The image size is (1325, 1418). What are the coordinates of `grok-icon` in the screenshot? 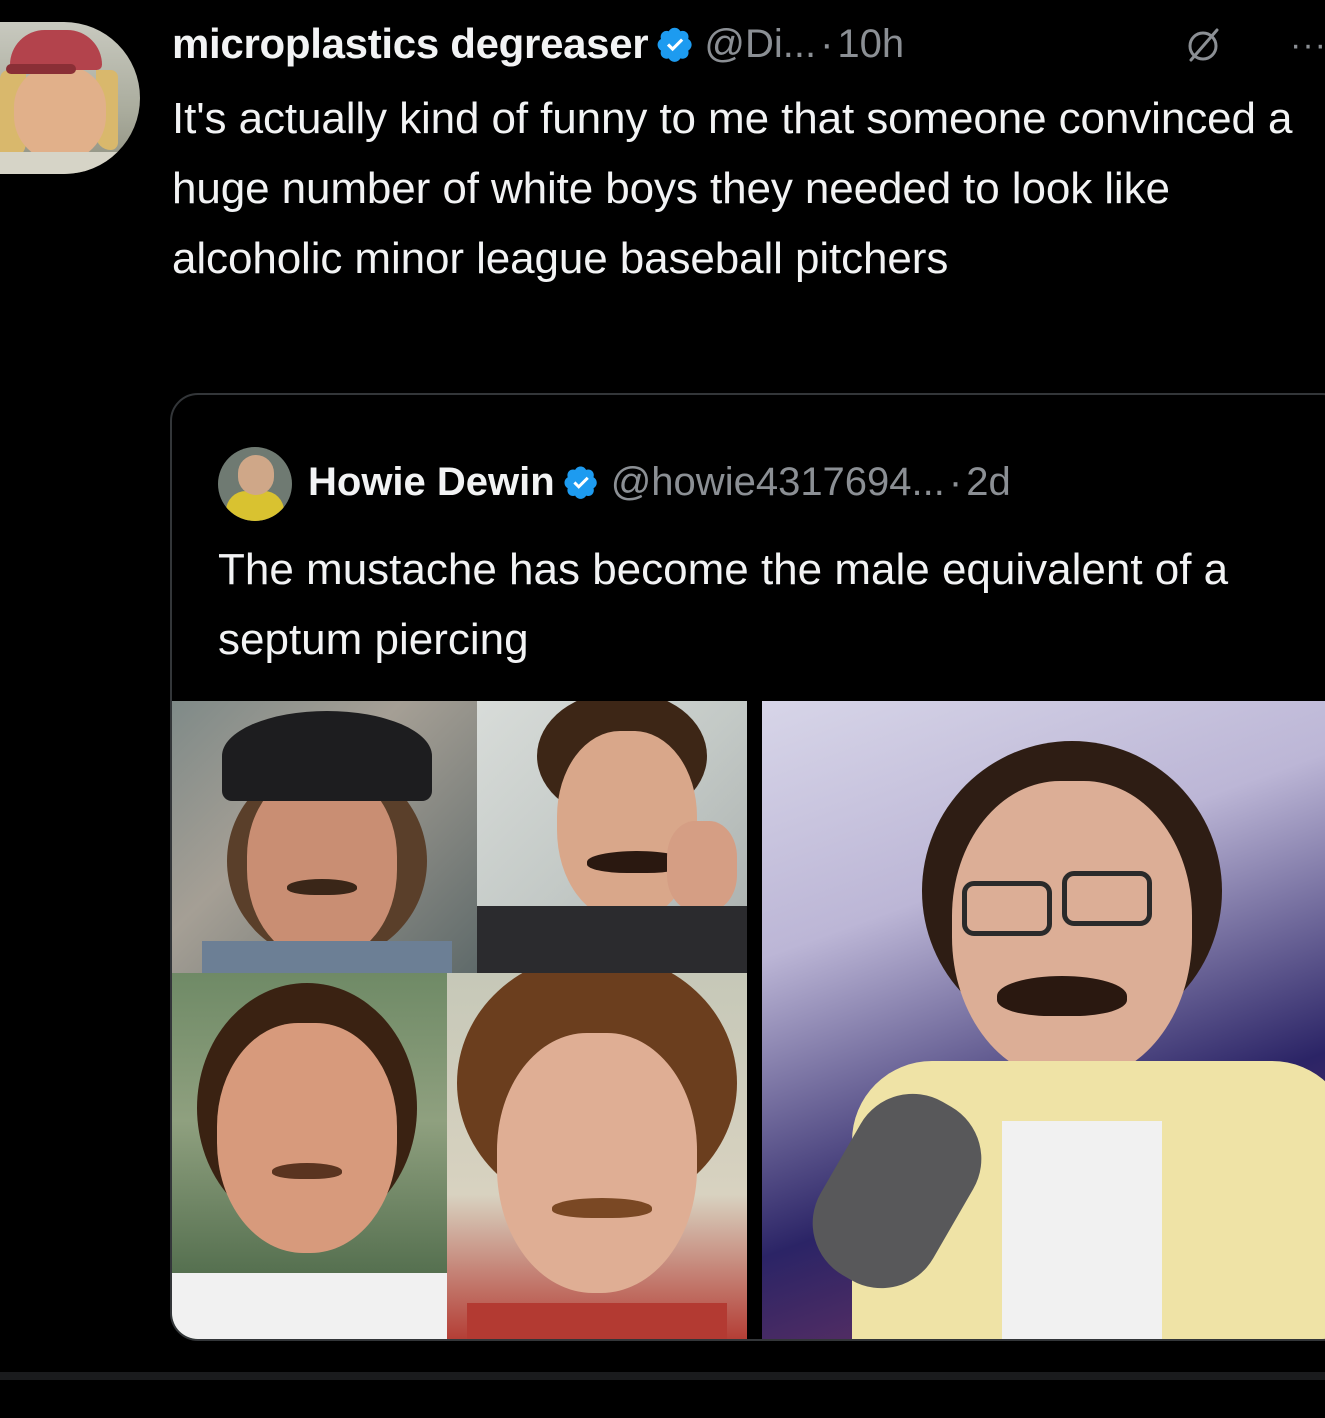 It's located at (1203, 46).